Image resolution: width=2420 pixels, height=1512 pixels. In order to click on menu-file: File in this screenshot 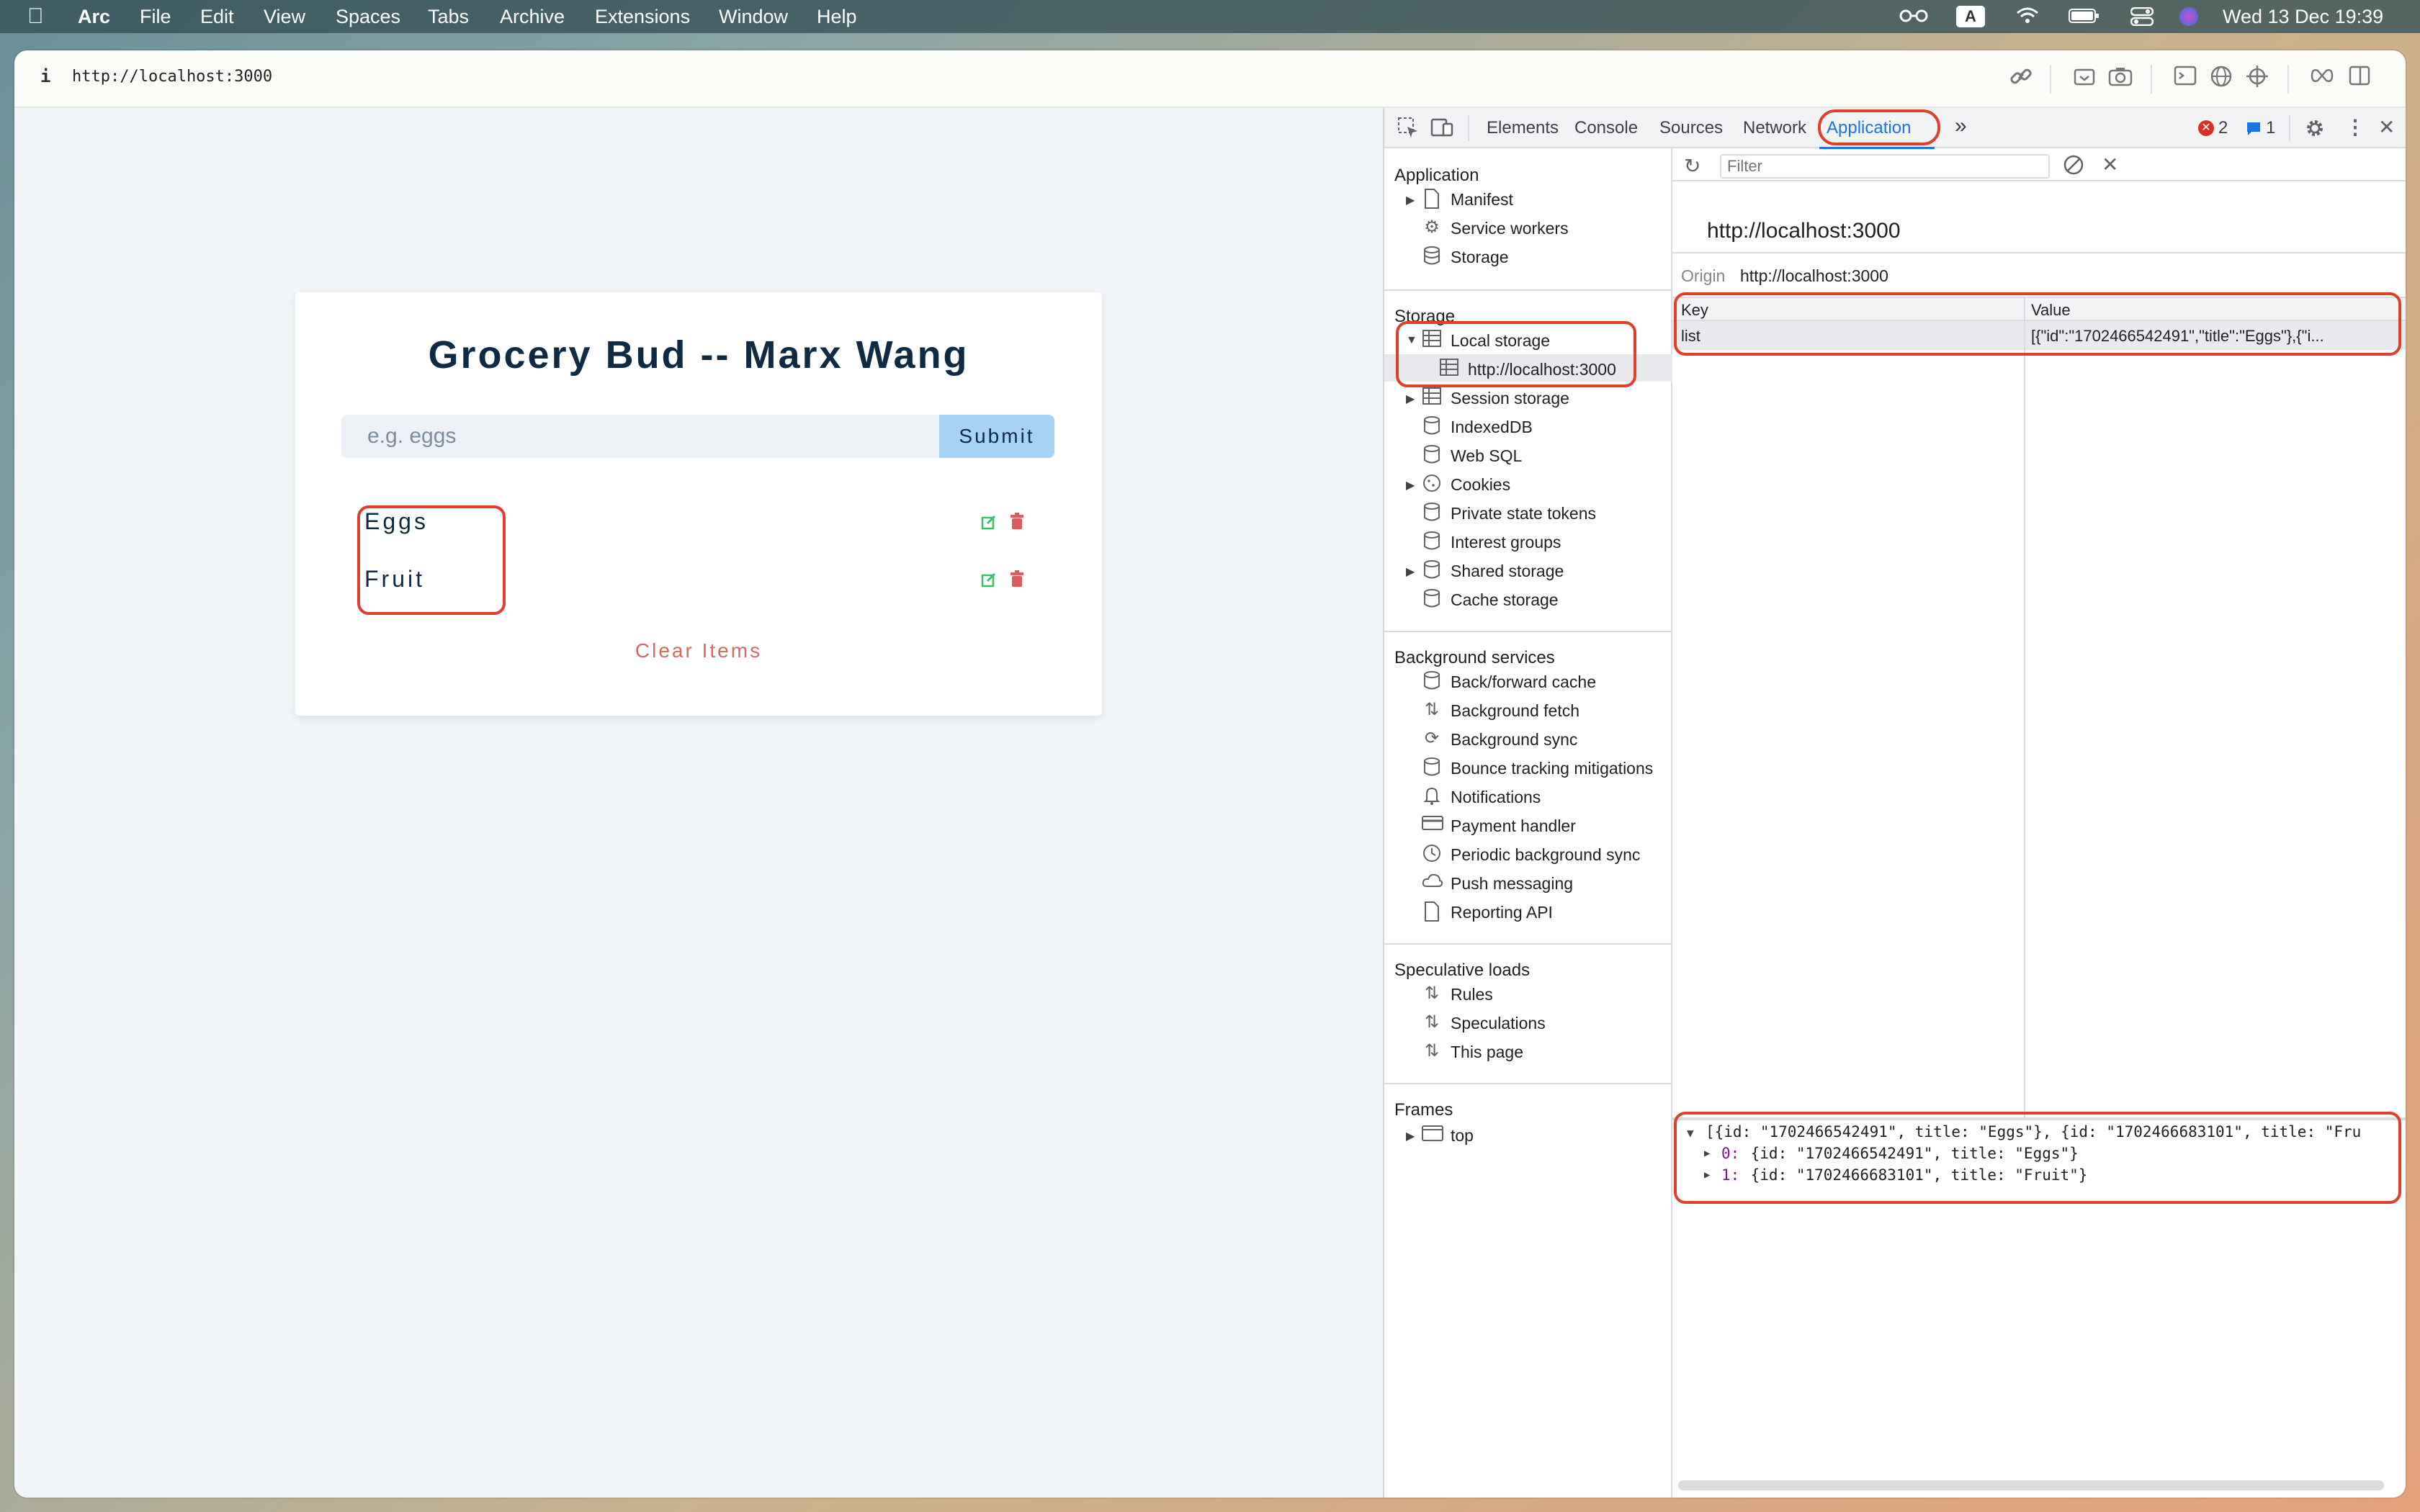, I will do `click(155, 17)`.